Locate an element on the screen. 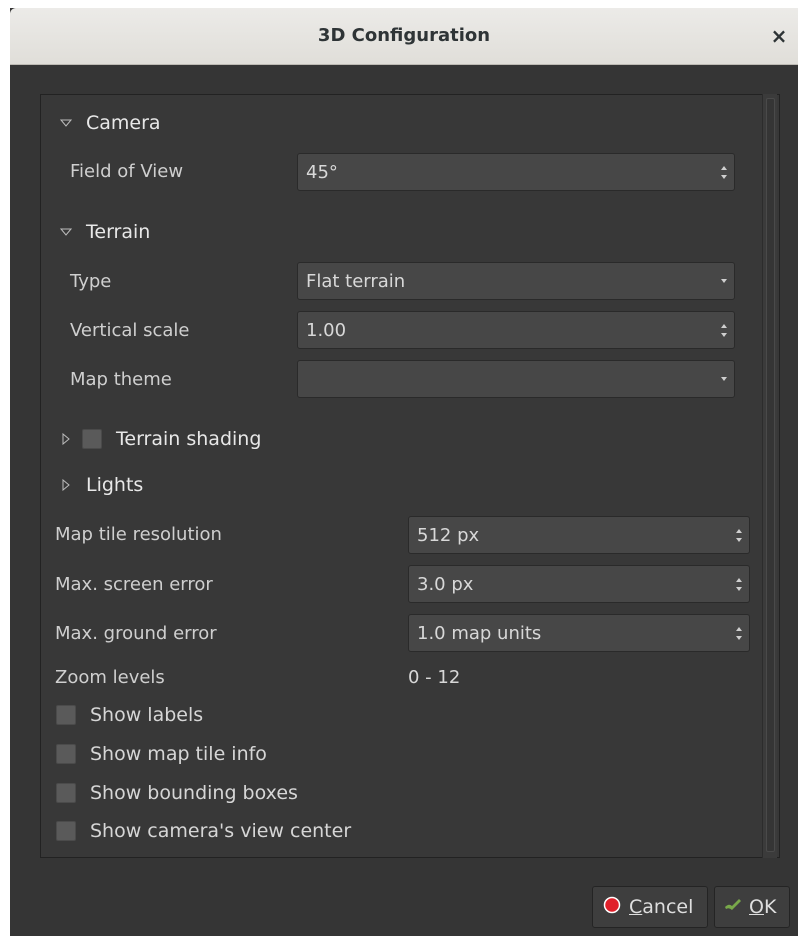  terrain-type-value: Flat terrain is located at coordinates (356, 281).